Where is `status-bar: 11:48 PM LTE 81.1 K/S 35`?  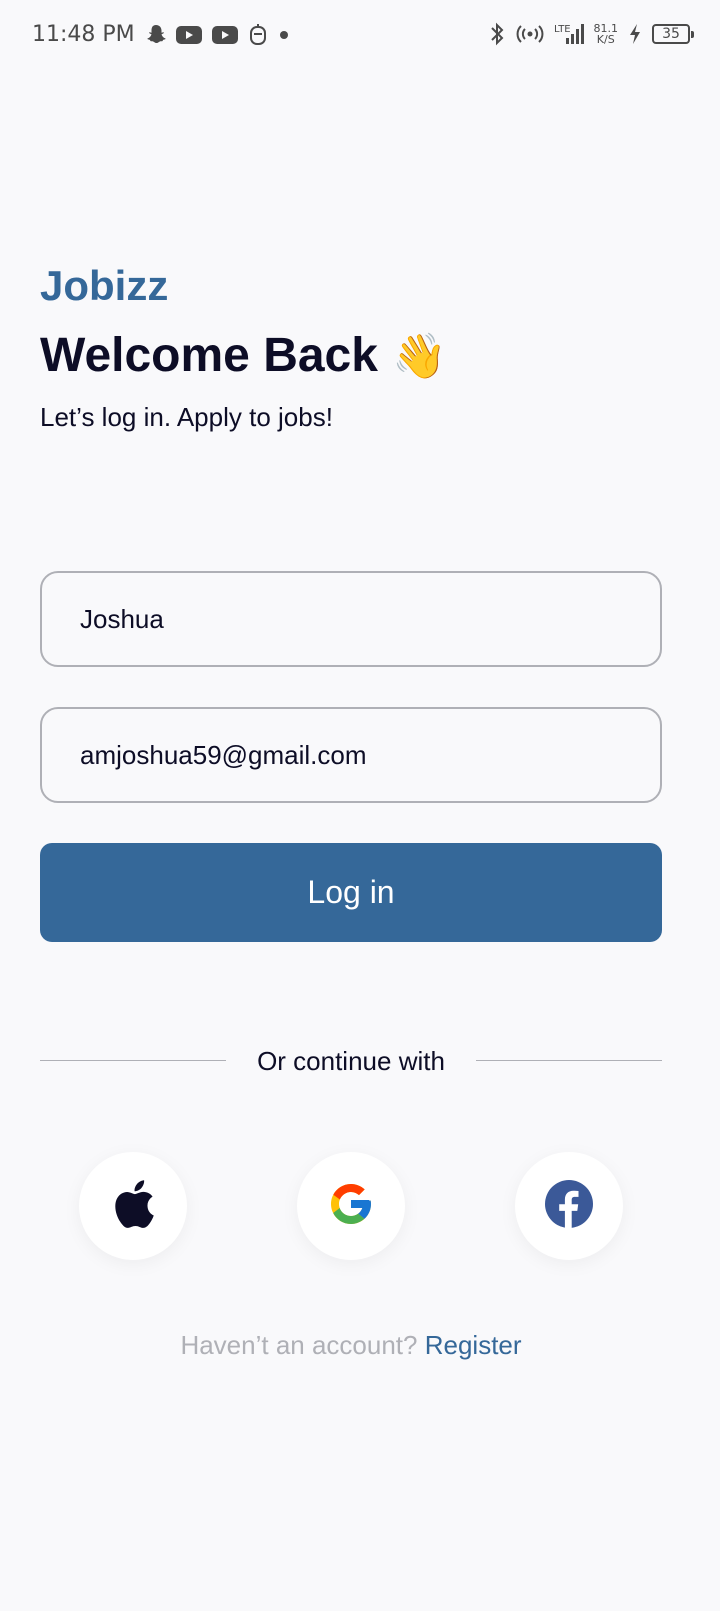
status-bar: 11:48 PM LTE 81.1 K/S 35 is located at coordinates (360, 36).